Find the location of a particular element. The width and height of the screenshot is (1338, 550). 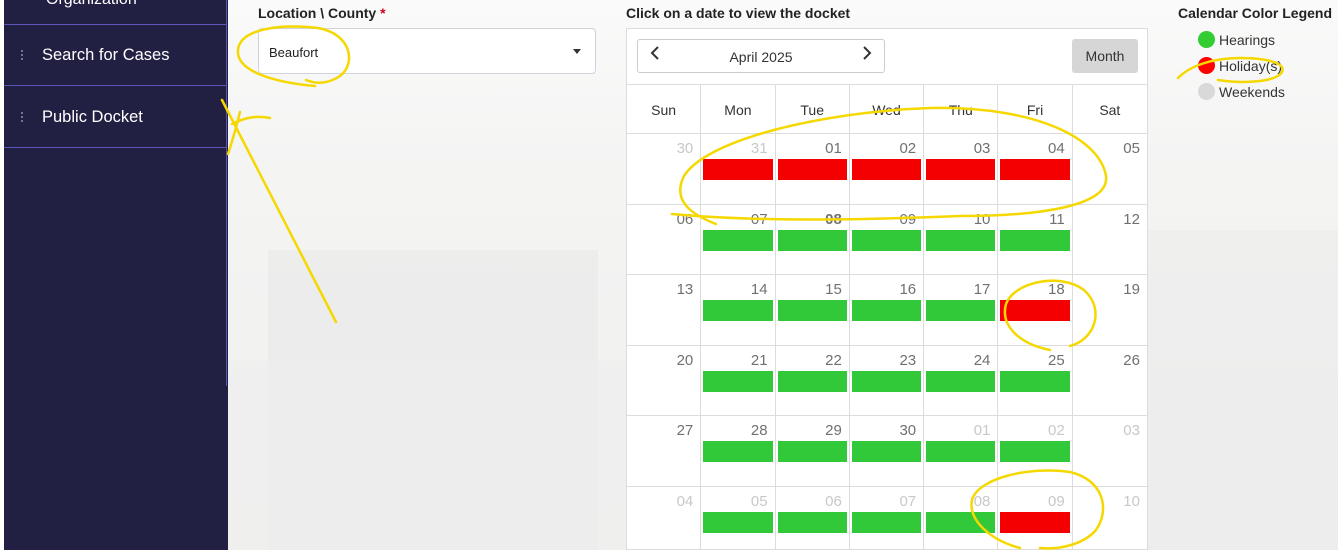

weekday-wed: Wed is located at coordinates (887, 109).